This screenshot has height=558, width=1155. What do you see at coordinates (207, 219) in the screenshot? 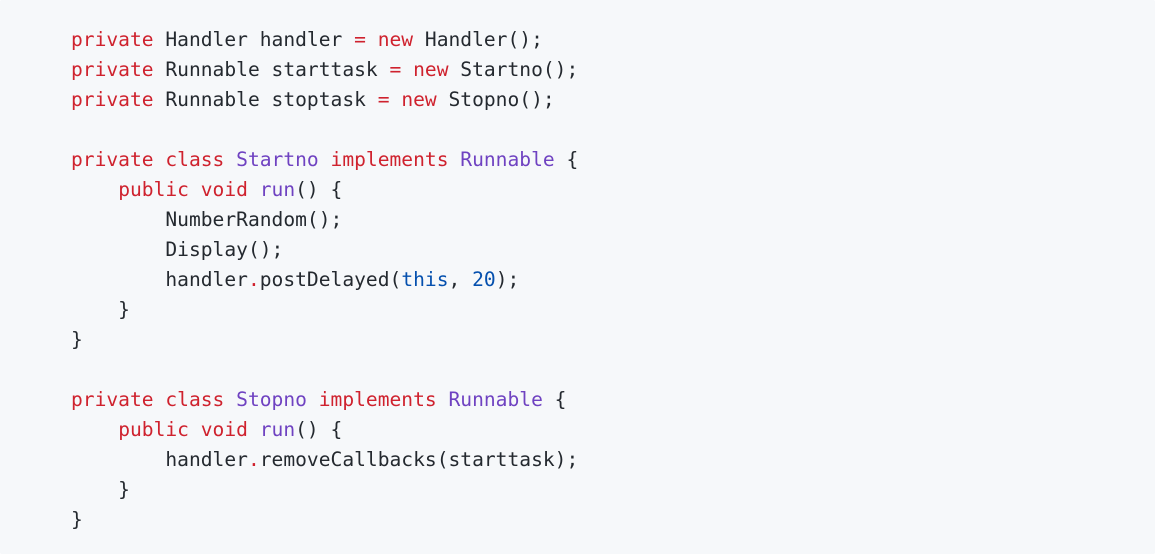
I see `code-token: NumberRandom();` at bounding box center [207, 219].